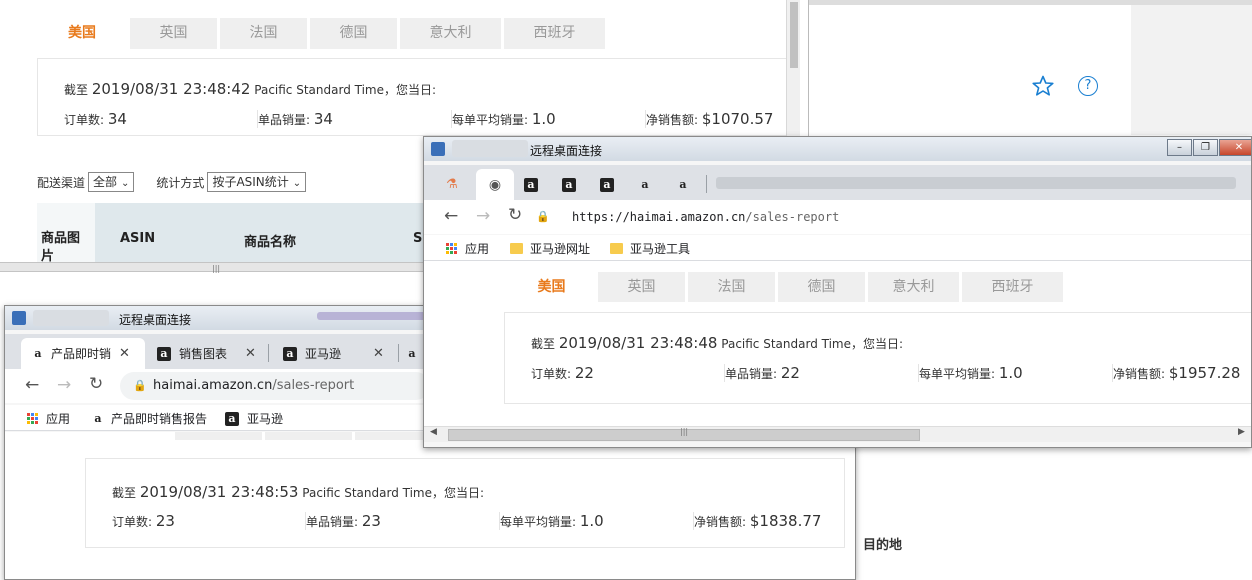  I want to click on url-text: https://haimai.amazon.cn/sales-report, so click(705, 217).